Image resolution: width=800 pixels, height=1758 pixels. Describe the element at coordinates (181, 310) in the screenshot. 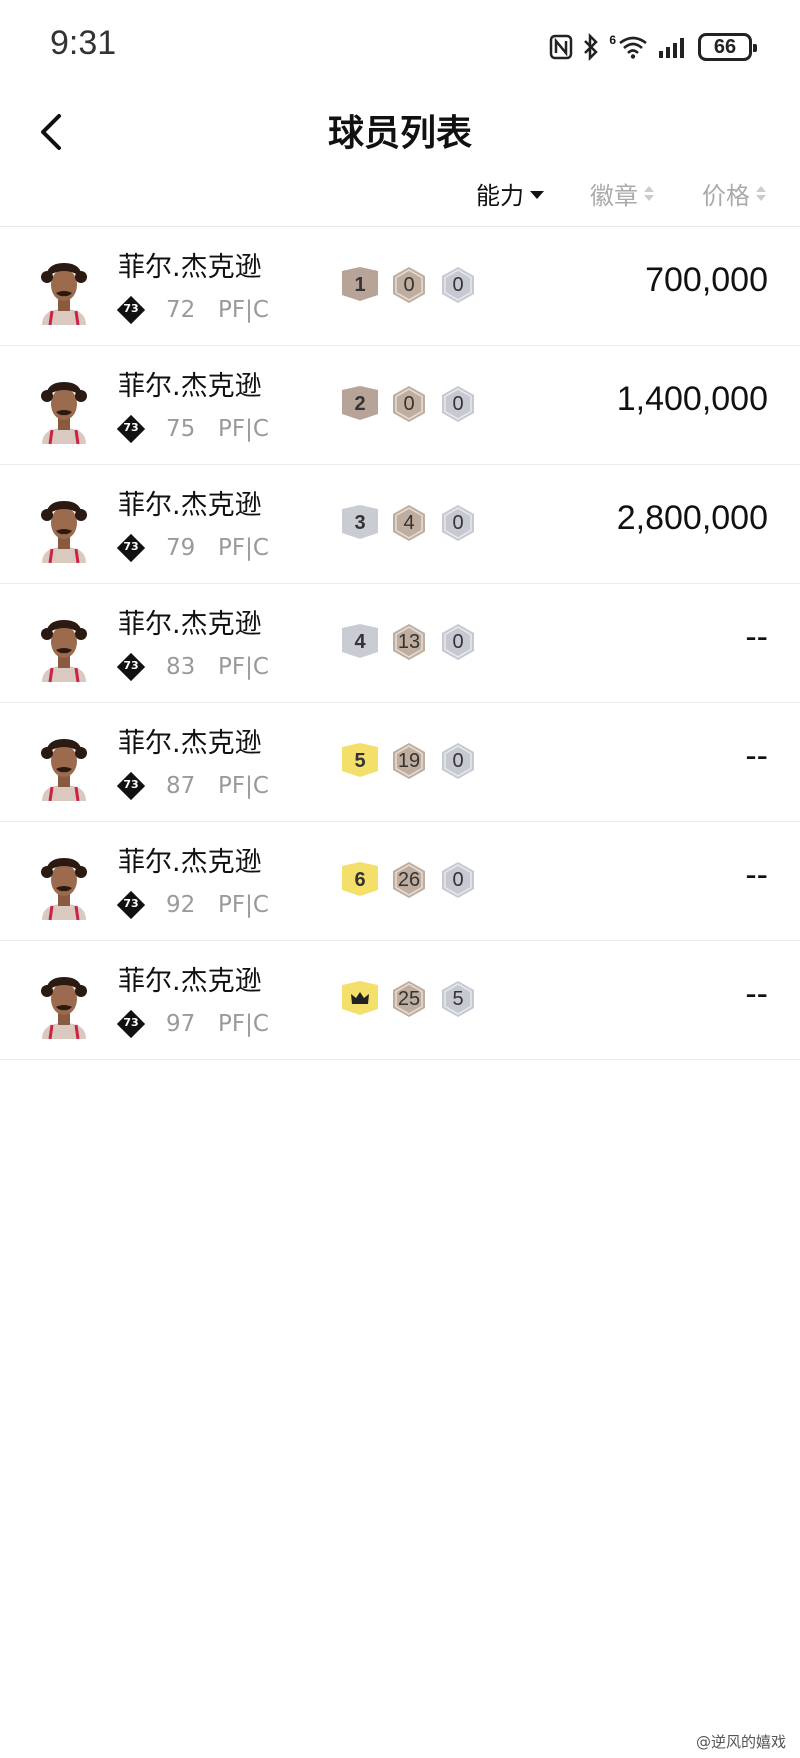

I see `player-ovr: 72` at that location.